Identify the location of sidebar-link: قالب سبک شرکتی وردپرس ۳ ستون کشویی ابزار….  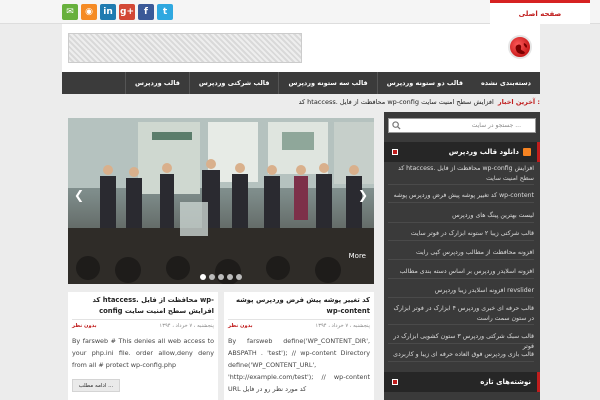
(461, 341).